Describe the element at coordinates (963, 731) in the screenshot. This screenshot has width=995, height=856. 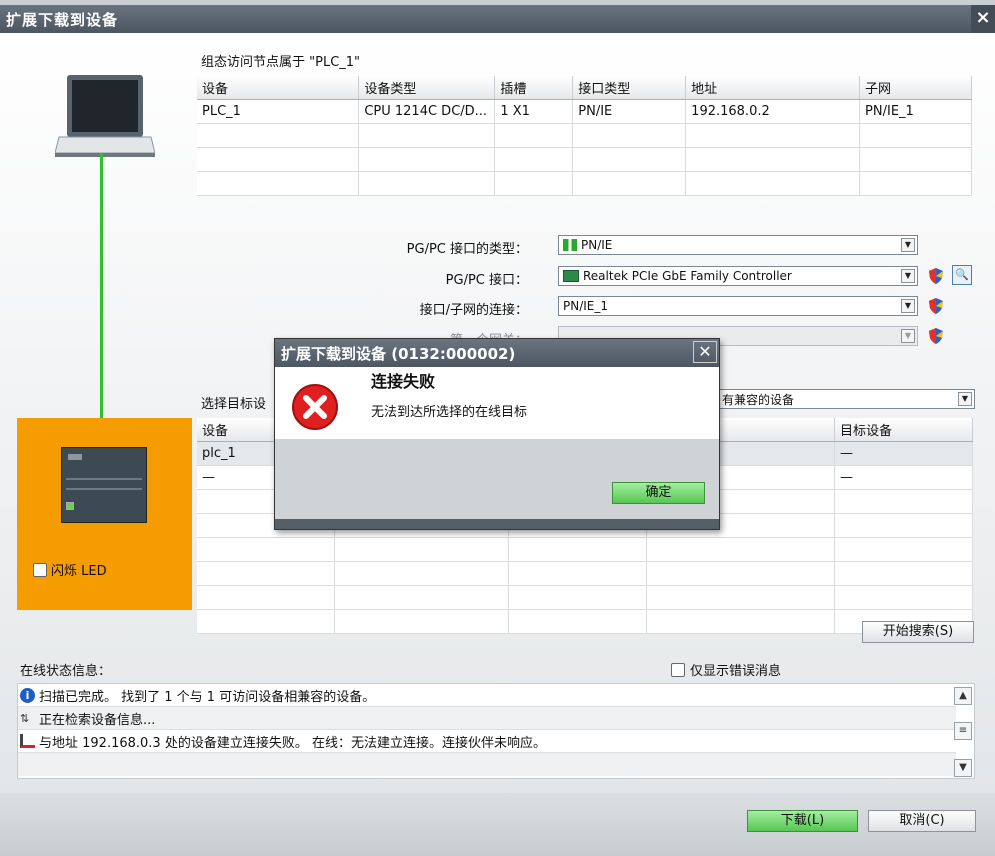
I see `scroll-thumb-icon: ≡` at that location.